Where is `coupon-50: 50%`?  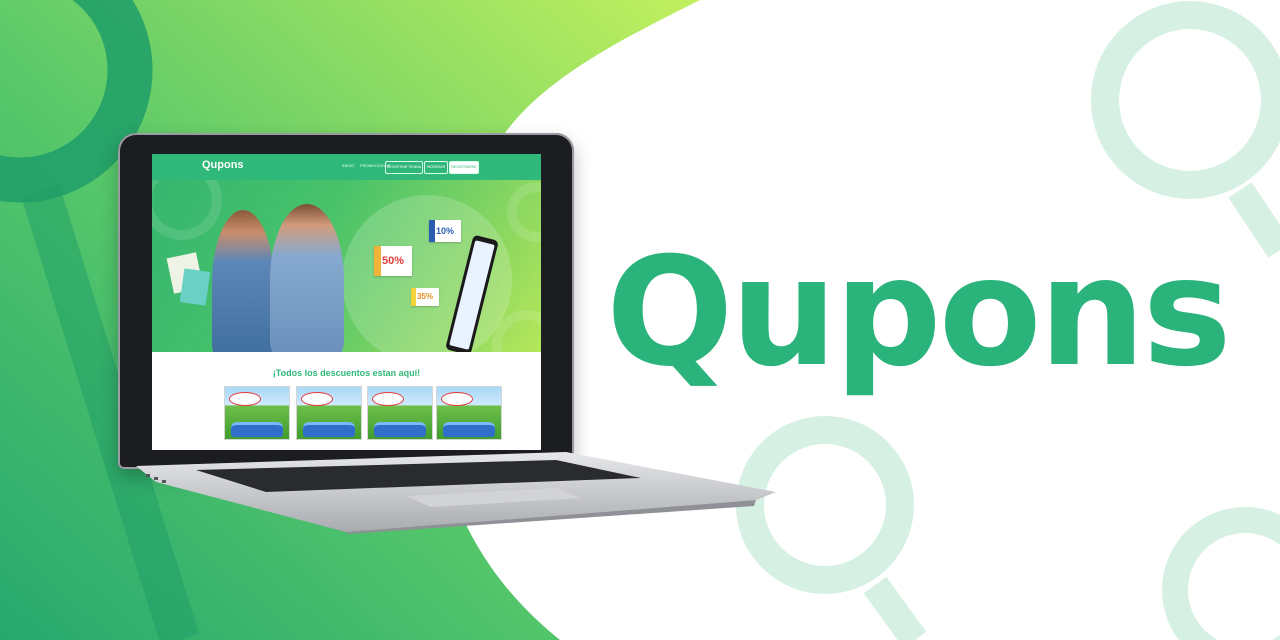
coupon-50: 50% is located at coordinates (393, 261).